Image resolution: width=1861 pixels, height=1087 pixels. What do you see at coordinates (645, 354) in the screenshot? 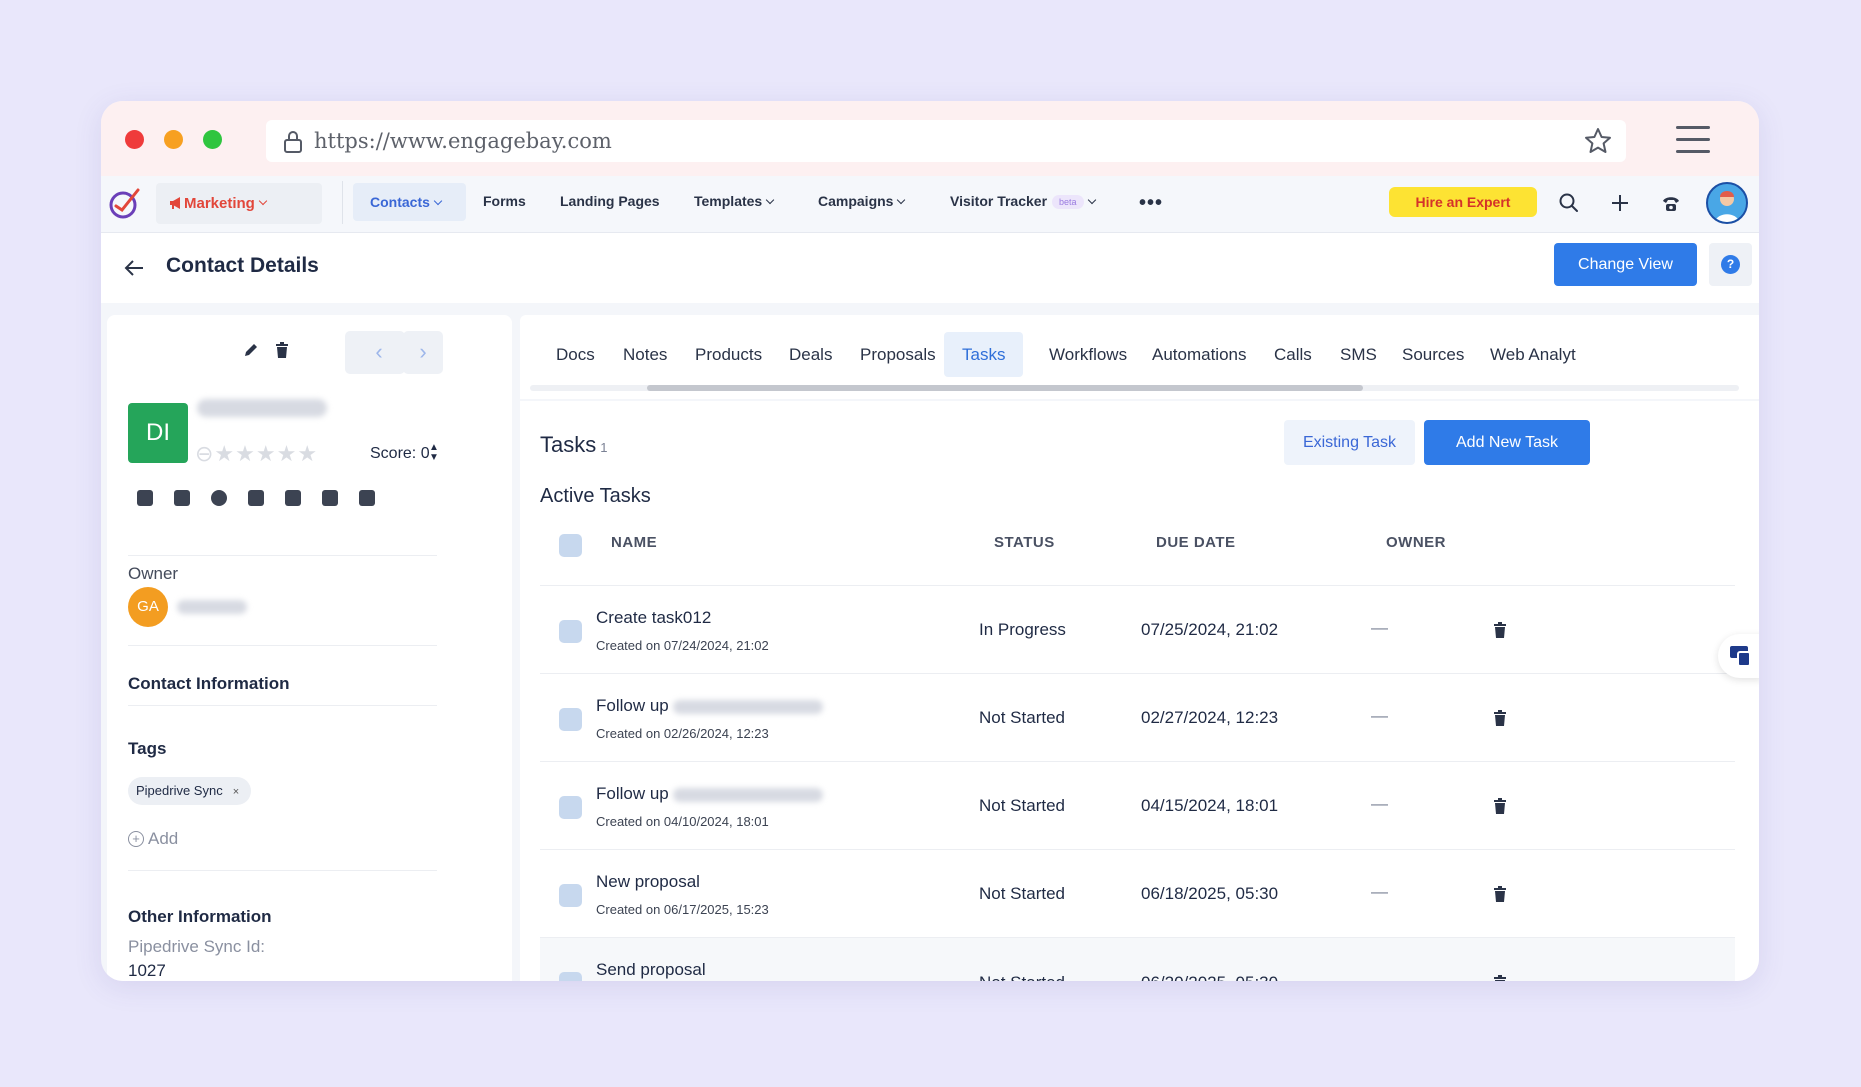
I see `tab-notes: Notes` at bounding box center [645, 354].